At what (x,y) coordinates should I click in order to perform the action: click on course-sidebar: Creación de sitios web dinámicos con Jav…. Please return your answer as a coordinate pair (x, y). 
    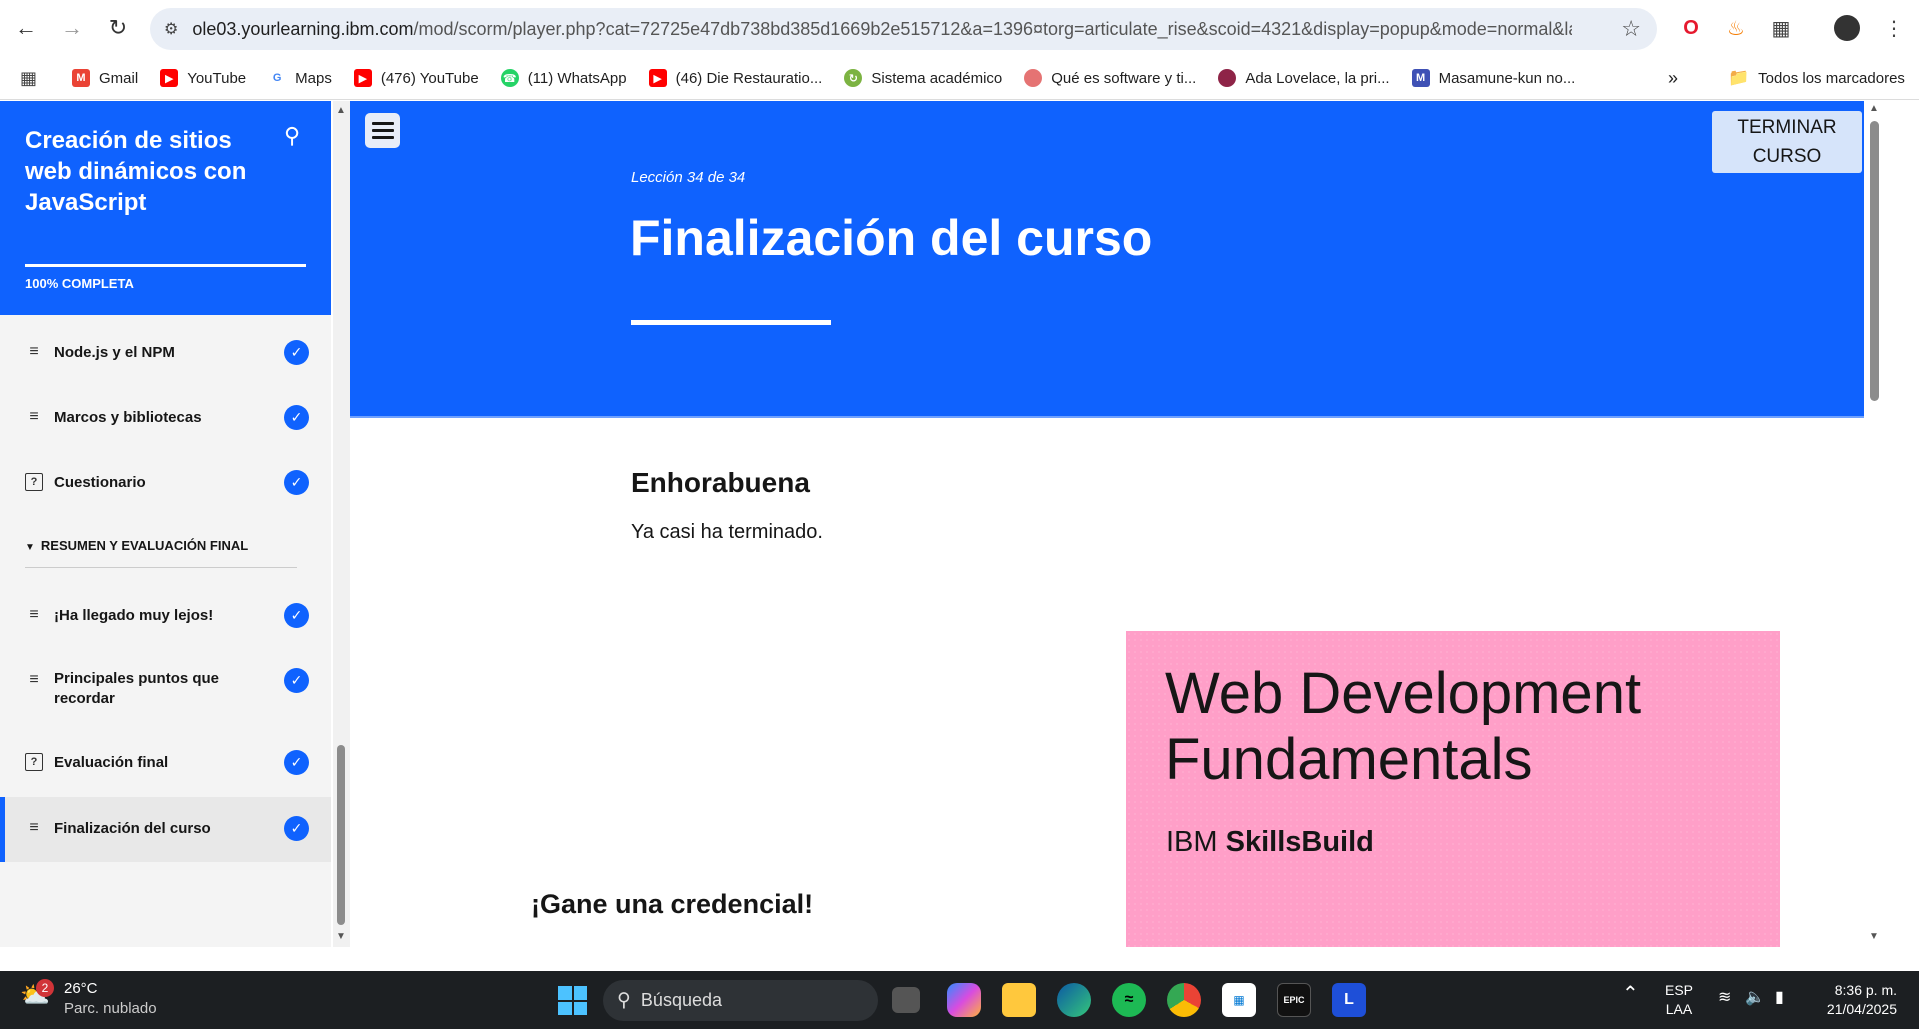
    Looking at the image, I should click on (165, 524).